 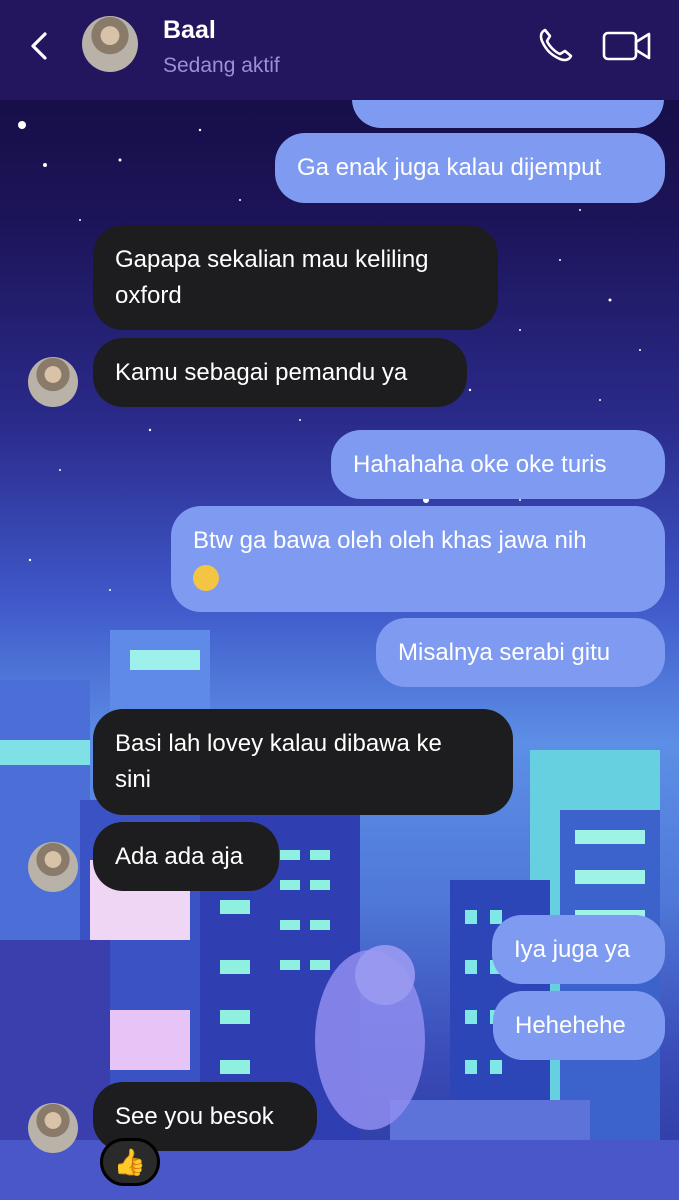 I want to click on message-bubble-sent: Hehehehe, so click(x=579, y=1025).